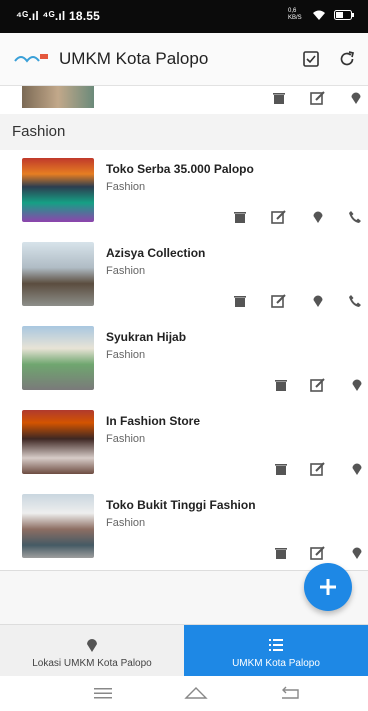 The height and width of the screenshot is (711, 368). I want to click on nav-tab-list: UMKM Kota Palopo, so click(276, 651).